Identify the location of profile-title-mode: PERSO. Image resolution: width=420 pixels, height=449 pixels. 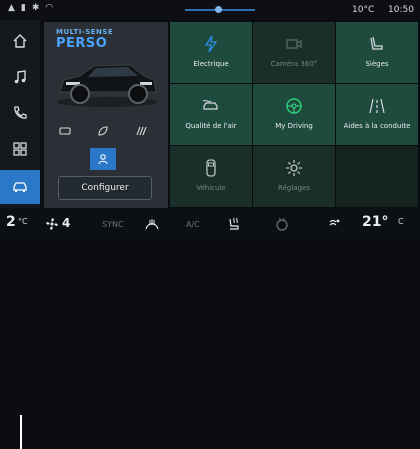
(82, 43).